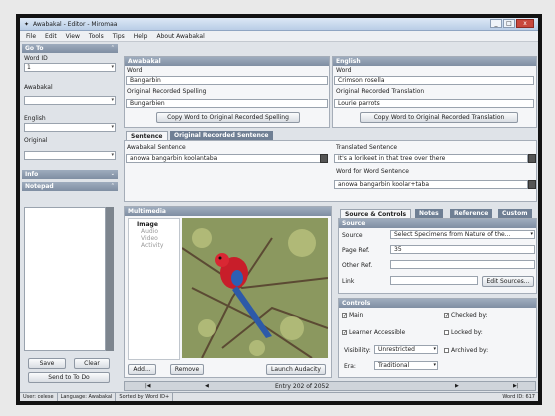 The height and width of the screenshot is (416, 555). What do you see at coordinates (69, 377) in the screenshot?
I see `send-to-do-button: Send to To Do` at bounding box center [69, 377].